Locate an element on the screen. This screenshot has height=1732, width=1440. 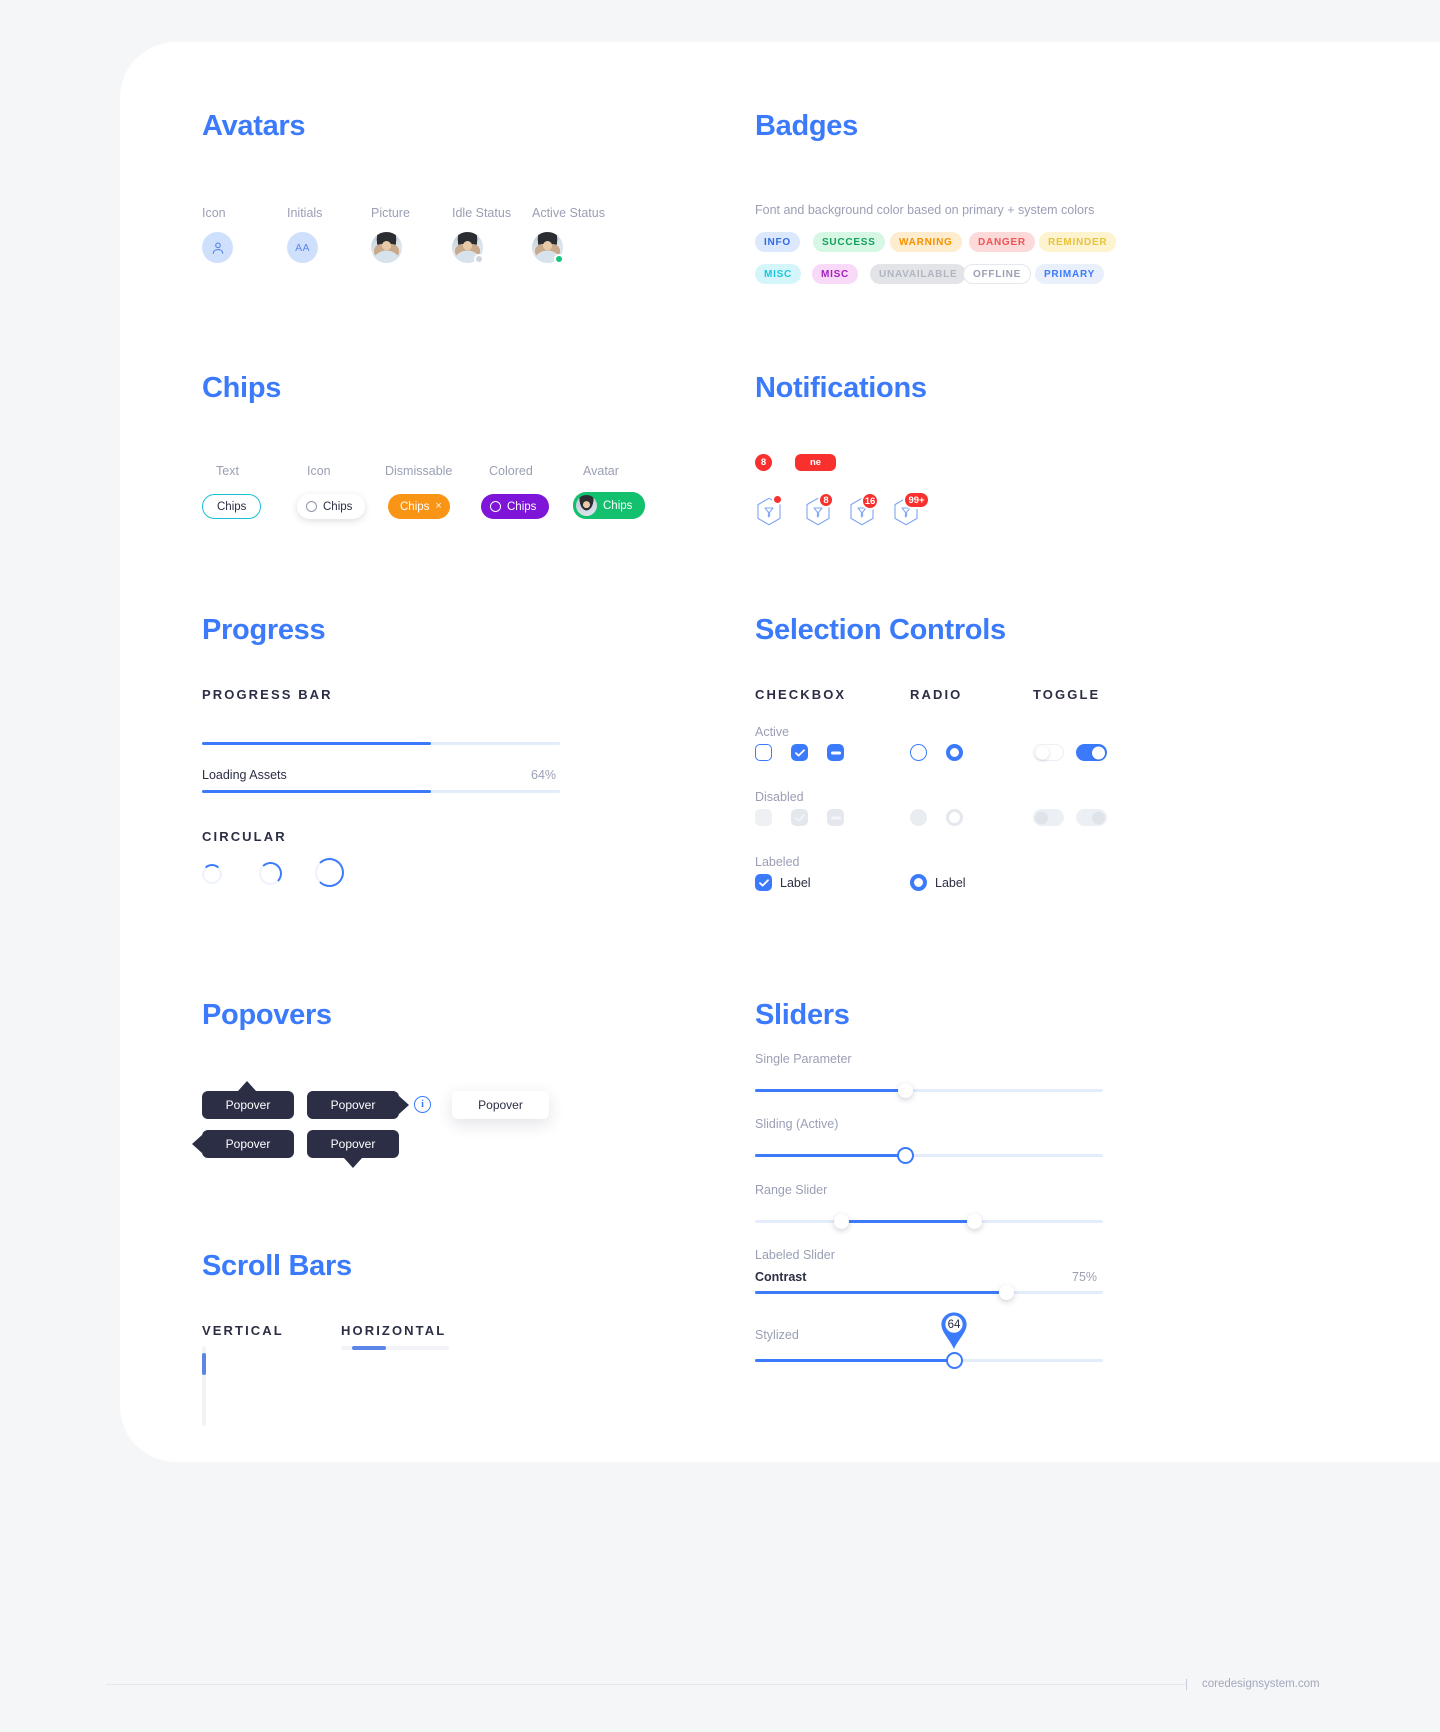
checkbox-indeterminate is located at coordinates (835, 752).